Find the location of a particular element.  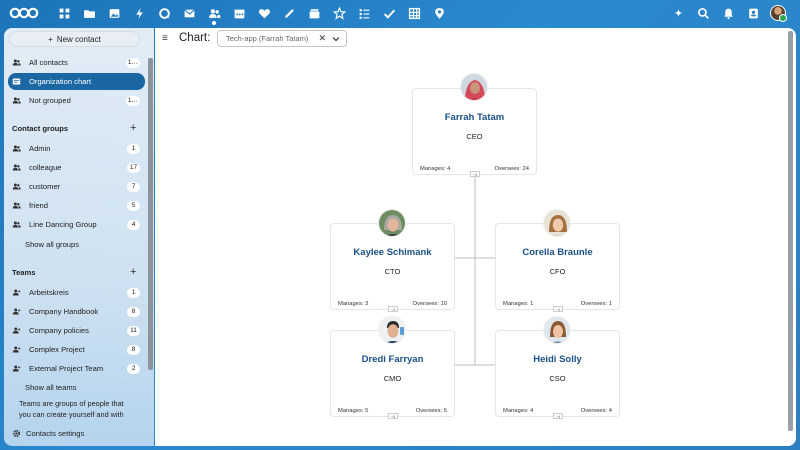

dashboard-icon is located at coordinates (64, 13).